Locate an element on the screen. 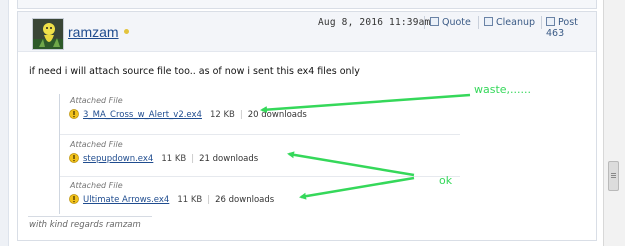 The height and width of the screenshot is (246, 625). quote-label: Quote is located at coordinates (456, 22).